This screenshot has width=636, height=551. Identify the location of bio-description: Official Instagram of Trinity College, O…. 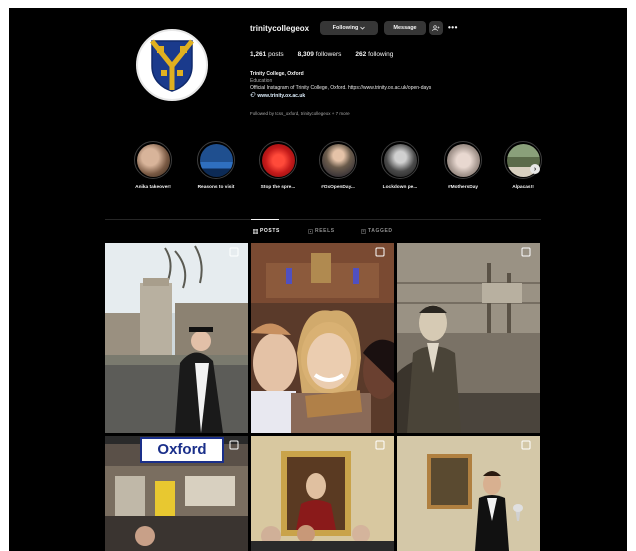
(341, 88).